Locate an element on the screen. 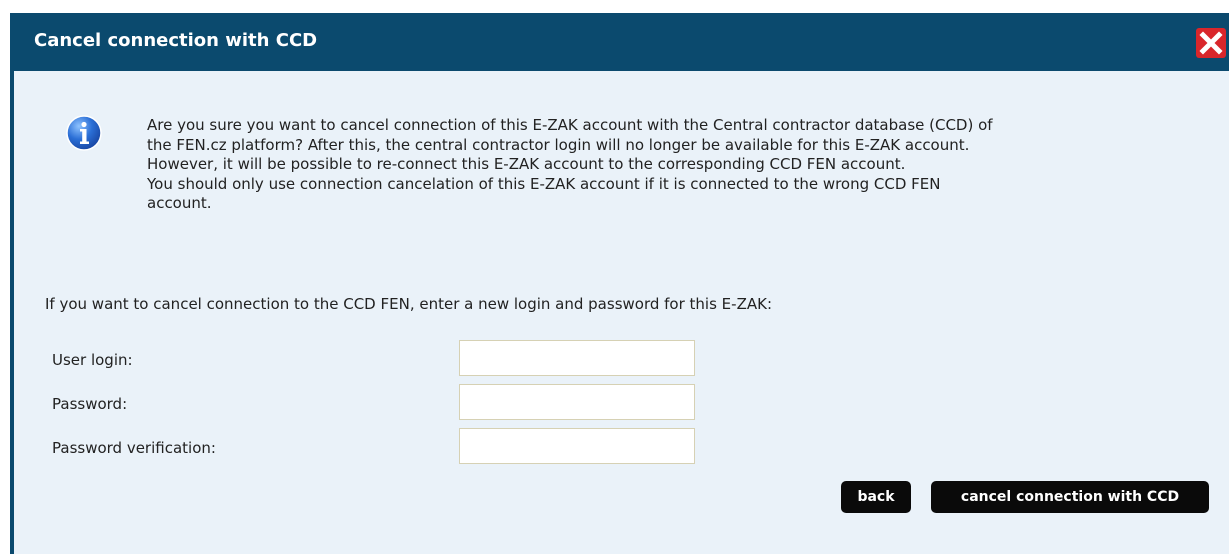 This screenshot has width=1229, height=554. dialog-titlebar: Cancel connection with CCD is located at coordinates (619, 42).